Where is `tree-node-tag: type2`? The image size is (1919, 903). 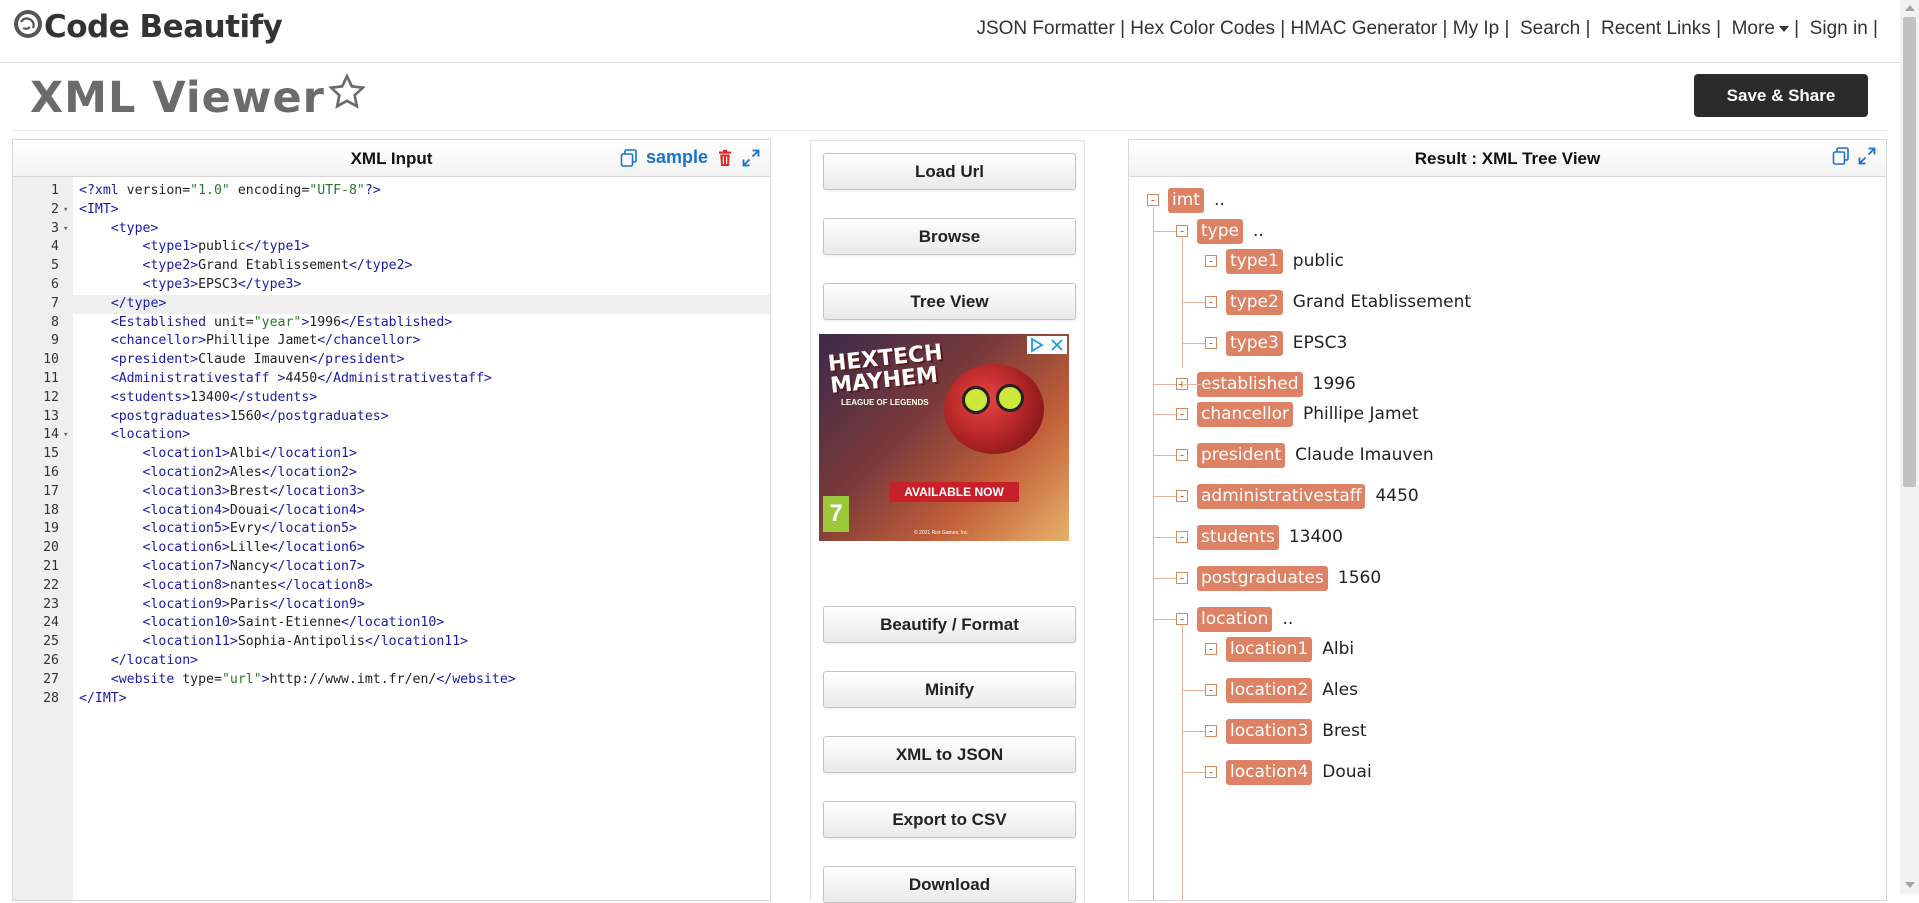
tree-node-tag: type2 is located at coordinates (1254, 302).